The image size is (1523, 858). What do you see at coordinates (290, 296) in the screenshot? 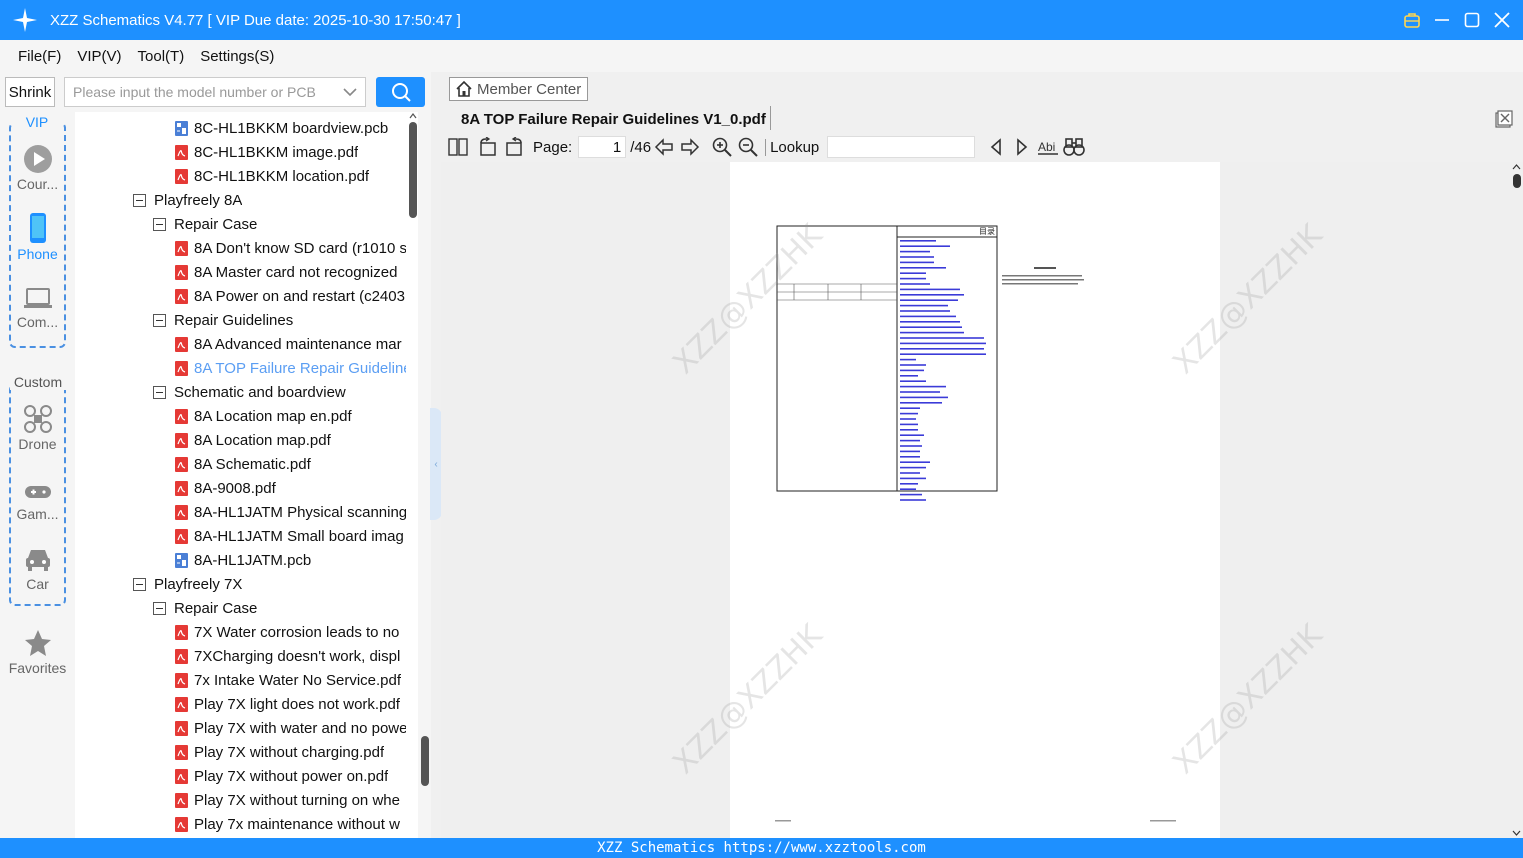
I see `tree-file-row: 8A Power on and restart (c2403` at bounding box center [290, 296].